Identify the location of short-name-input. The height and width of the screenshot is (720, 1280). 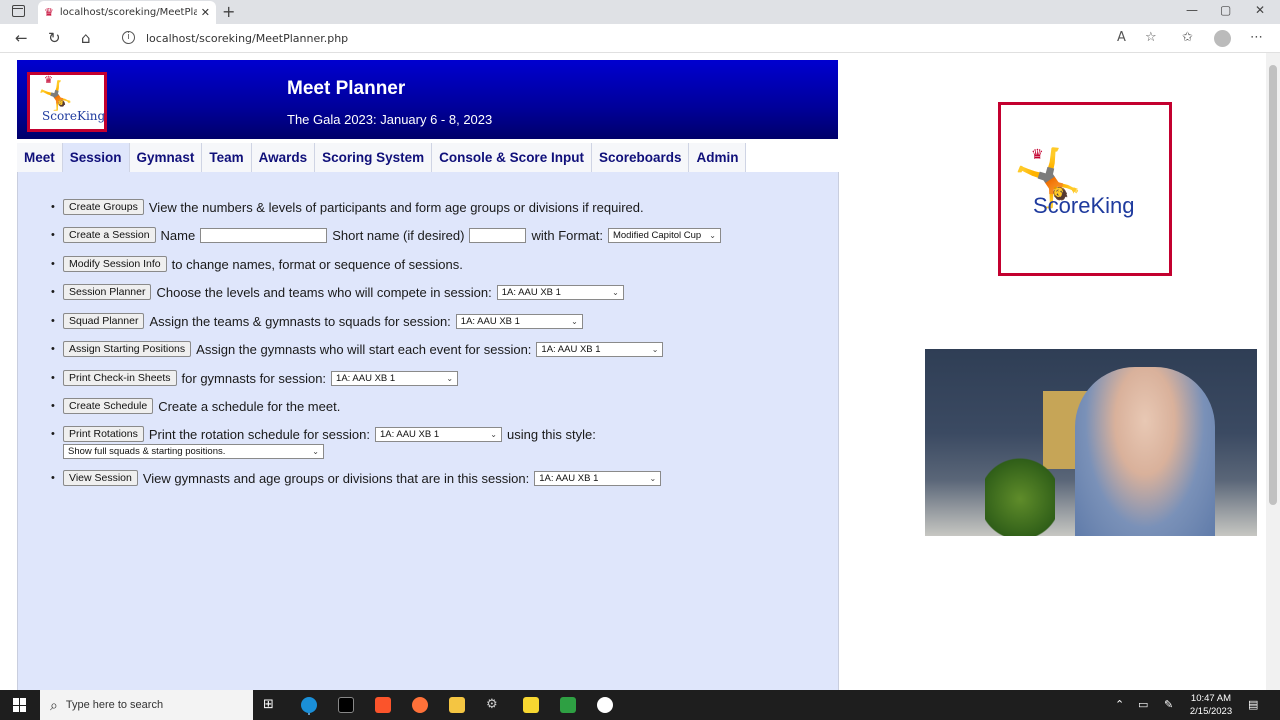
(498, 235).